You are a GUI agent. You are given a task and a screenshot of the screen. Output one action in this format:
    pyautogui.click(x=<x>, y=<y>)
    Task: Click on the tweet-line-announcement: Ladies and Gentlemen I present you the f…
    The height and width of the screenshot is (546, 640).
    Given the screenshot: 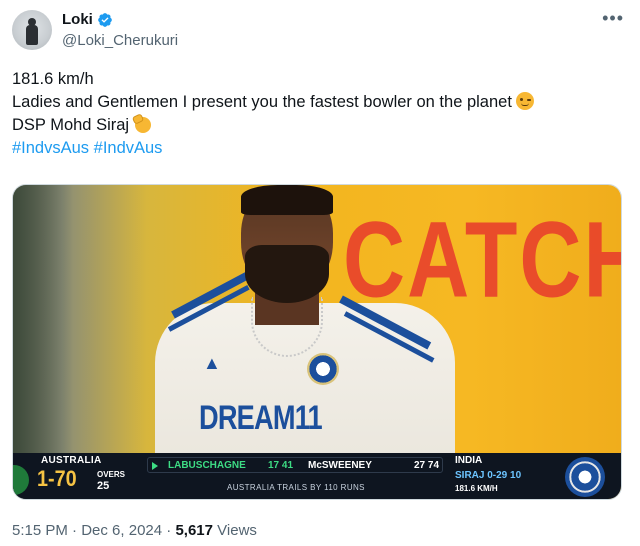 What is the action you would take?
    pyautogui.click(x=320, y=102)
    